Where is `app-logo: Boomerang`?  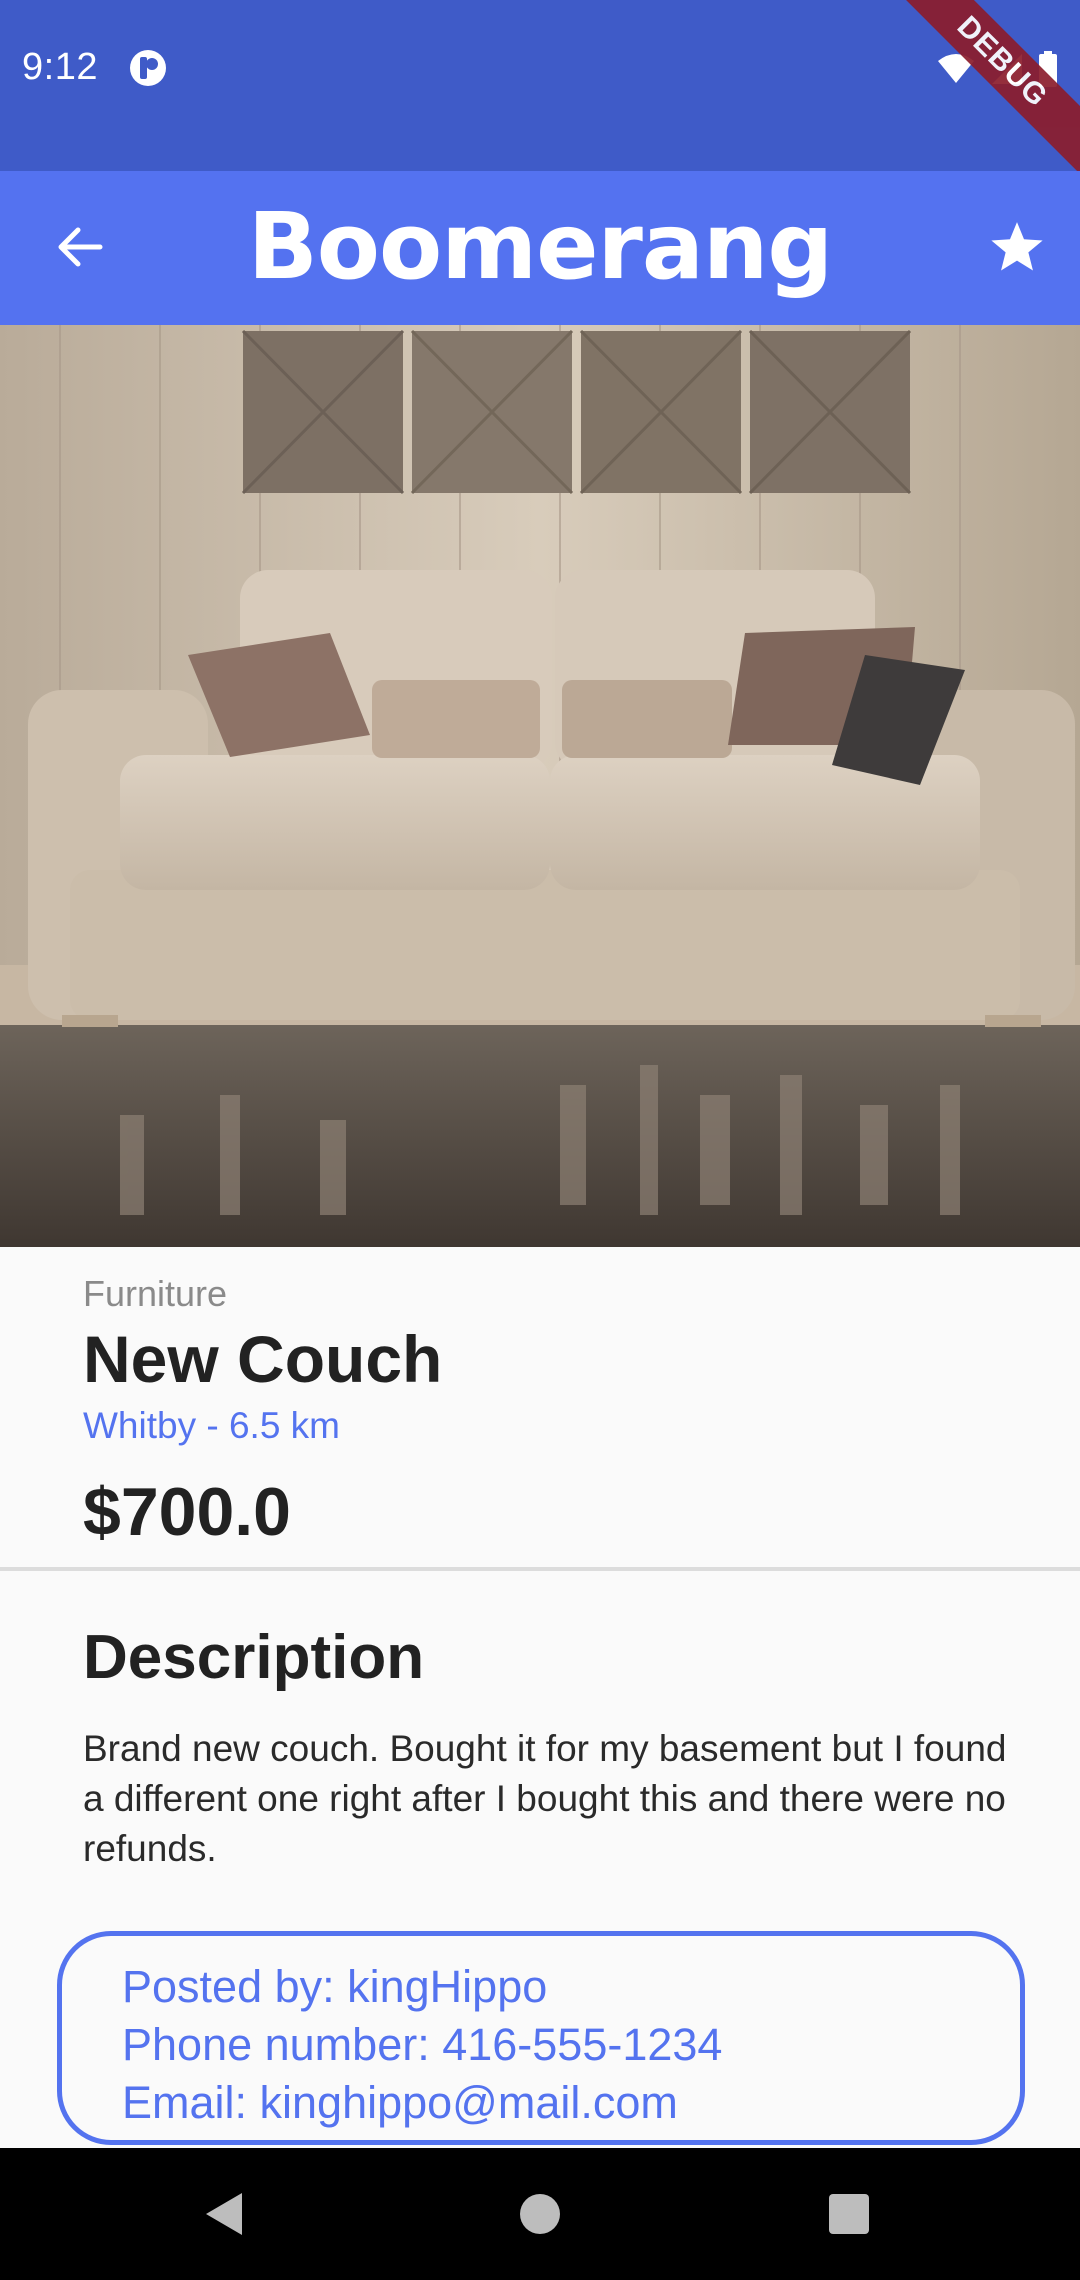 app-logo: Boomerang is located at coordinates (540, 246).